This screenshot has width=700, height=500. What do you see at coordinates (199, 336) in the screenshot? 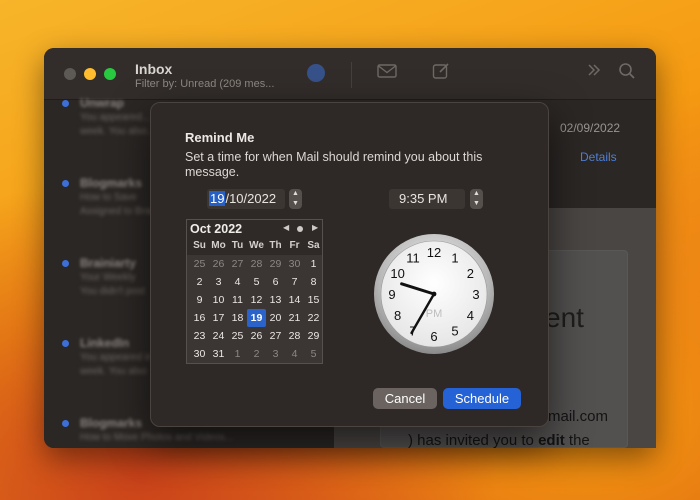
I see `calendar-day: 23` at bounding box center [199, 336].